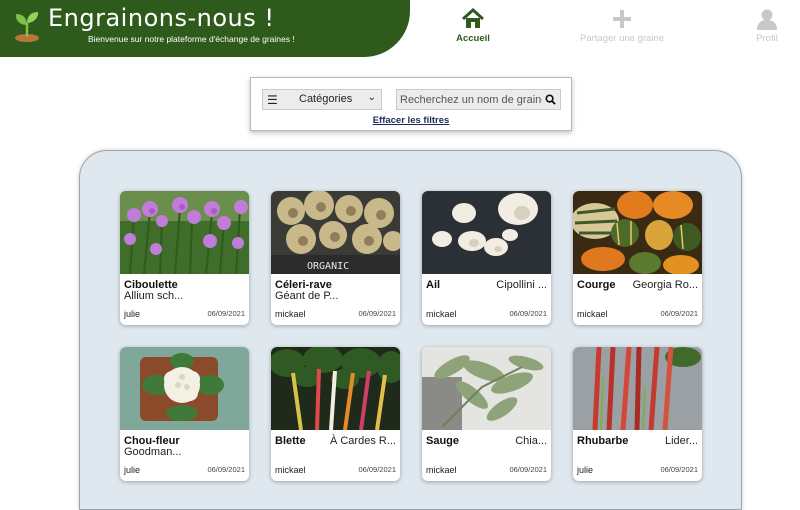  Describe the element at coordinates (471, 100) in the screenshot. I see `search-input` at that location.